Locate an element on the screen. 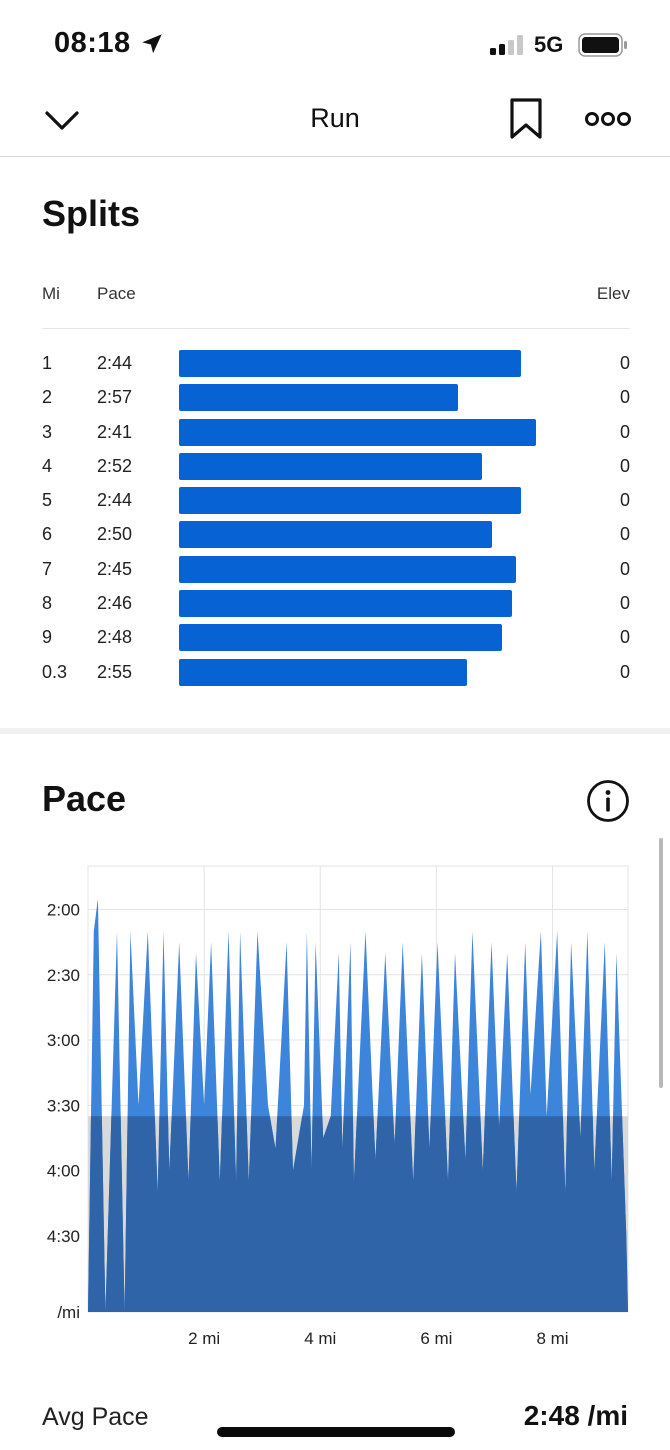 This screenshot has width=670, height=1450. split-mile: 3 is located at coordinates (47, 431).